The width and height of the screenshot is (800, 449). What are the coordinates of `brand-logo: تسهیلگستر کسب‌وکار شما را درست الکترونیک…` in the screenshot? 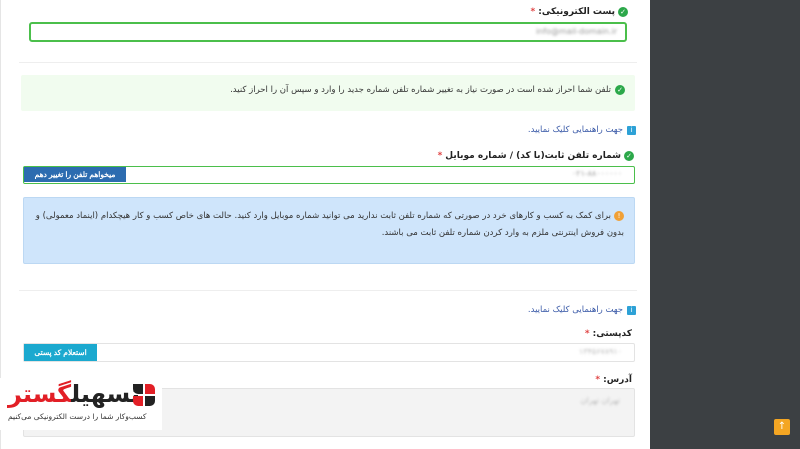 It's located at (81, 404).